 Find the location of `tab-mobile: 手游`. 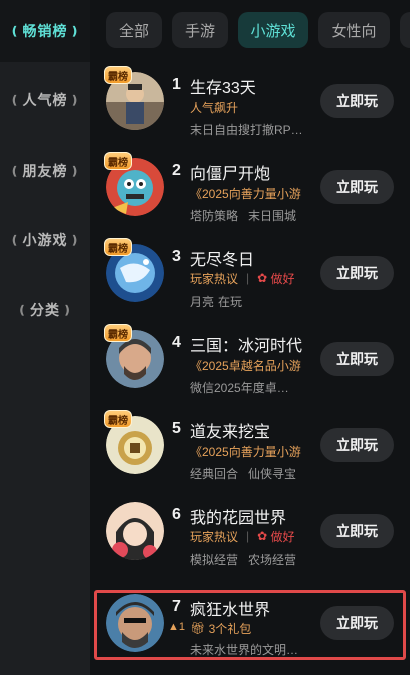

tab-mobile: 手游 is located at coordinates (200, 30).